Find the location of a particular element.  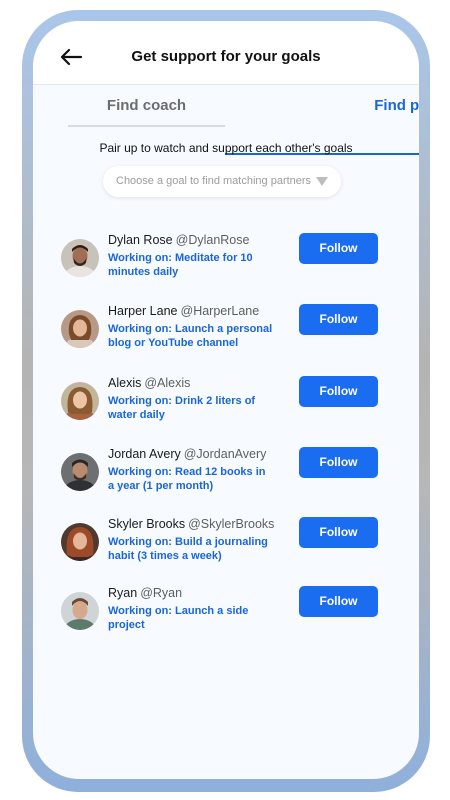

partner-handle: @Ryan is located at coordinates (161, 593).